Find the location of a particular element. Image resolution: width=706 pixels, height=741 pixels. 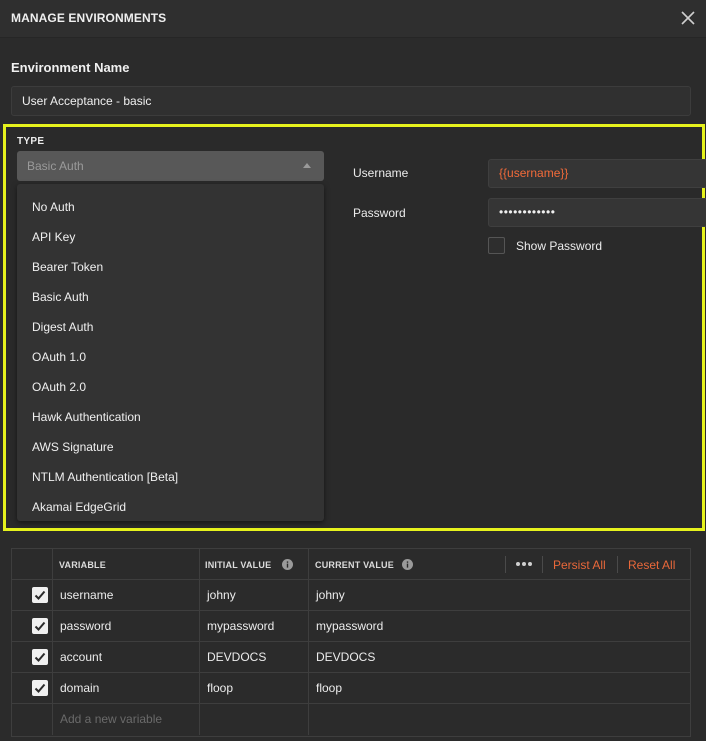

auth-type-label: TYPE is located at coordinates (31, 141).